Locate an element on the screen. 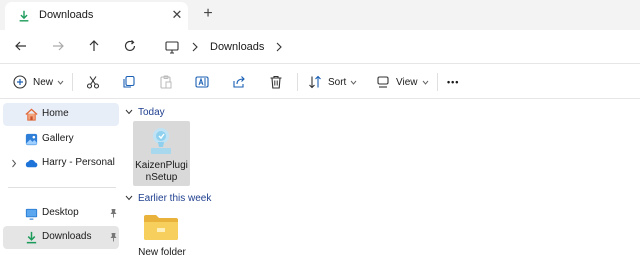  installer-icon is located at coordinates (161, 141).